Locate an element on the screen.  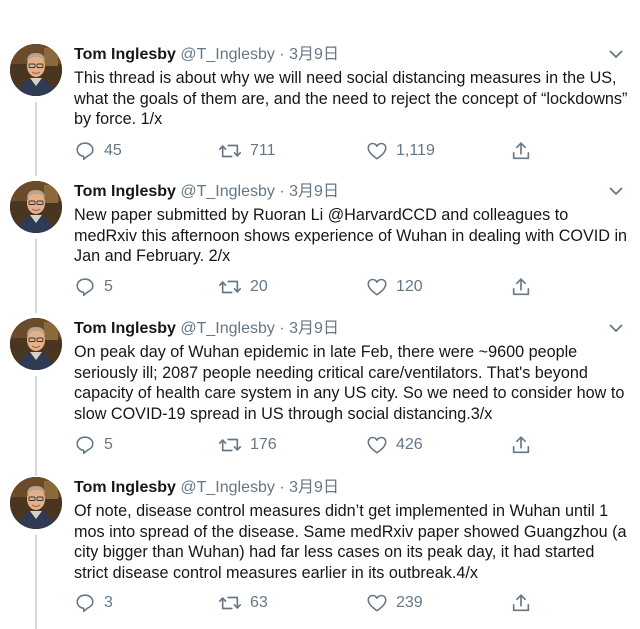
like-button: 120 is located at coordinates (394, 287).